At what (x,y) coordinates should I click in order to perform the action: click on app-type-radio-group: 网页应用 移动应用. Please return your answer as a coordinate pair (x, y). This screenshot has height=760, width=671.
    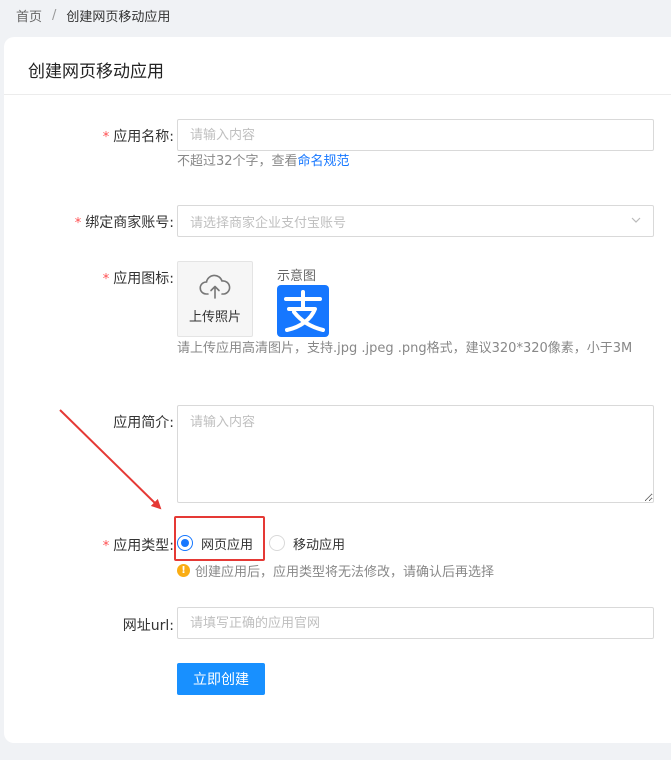
    Looking at the image, I should click on (261, 543).